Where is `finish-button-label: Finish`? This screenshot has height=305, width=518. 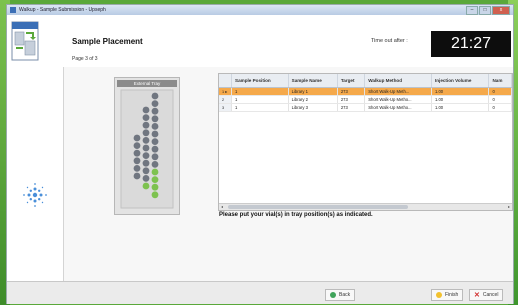
finish-button-label: Finish is located at coordinates (452, 295).